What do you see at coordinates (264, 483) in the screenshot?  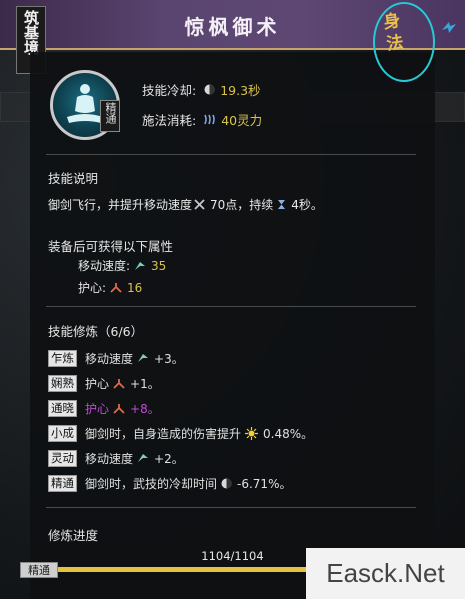 I see `training-value: -6.71%。` at bounding box center [264, 483].